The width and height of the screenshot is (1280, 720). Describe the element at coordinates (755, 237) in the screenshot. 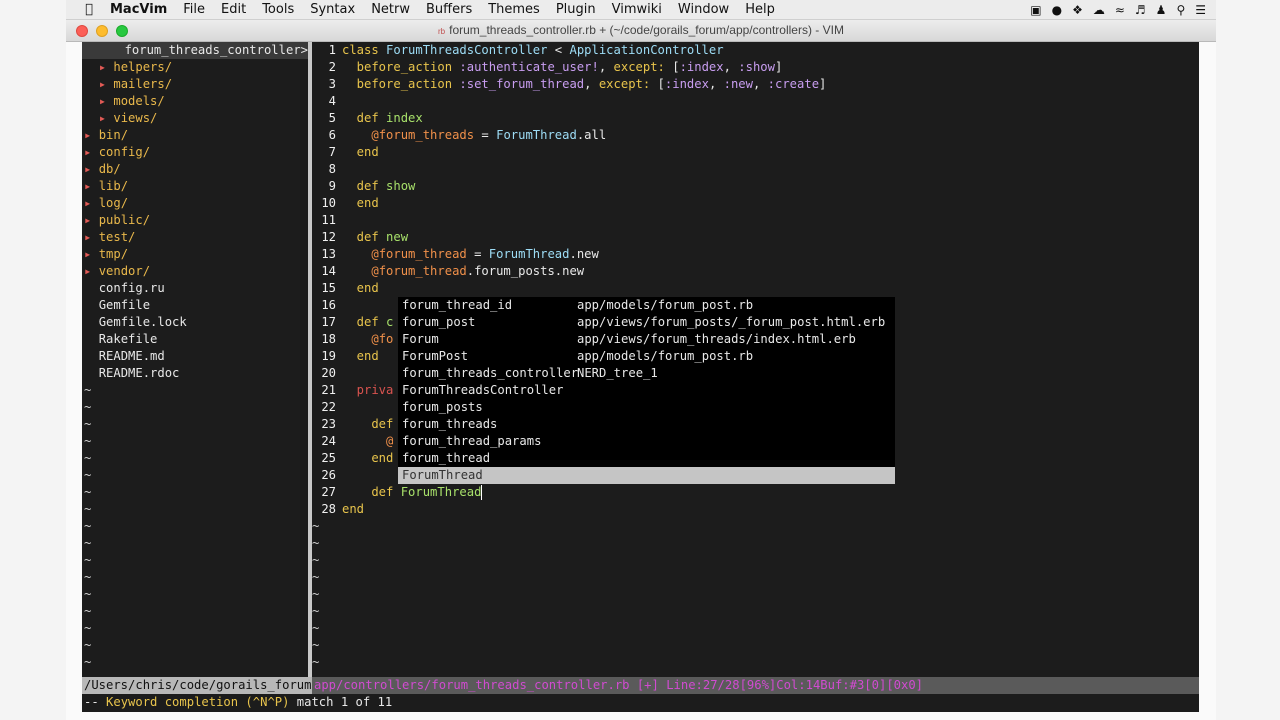

I see `code-line: 12 def new` at that location.